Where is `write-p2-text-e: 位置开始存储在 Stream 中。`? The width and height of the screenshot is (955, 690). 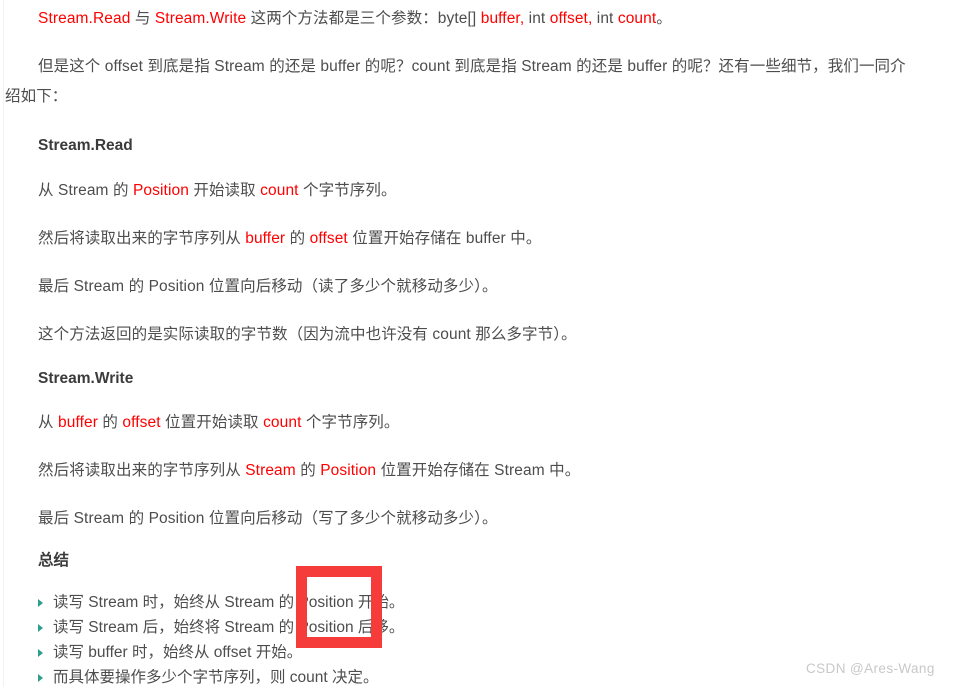
write-p2-text-e: 位置开始存储在 Stream 中。 is located at coordinates (478, 470).